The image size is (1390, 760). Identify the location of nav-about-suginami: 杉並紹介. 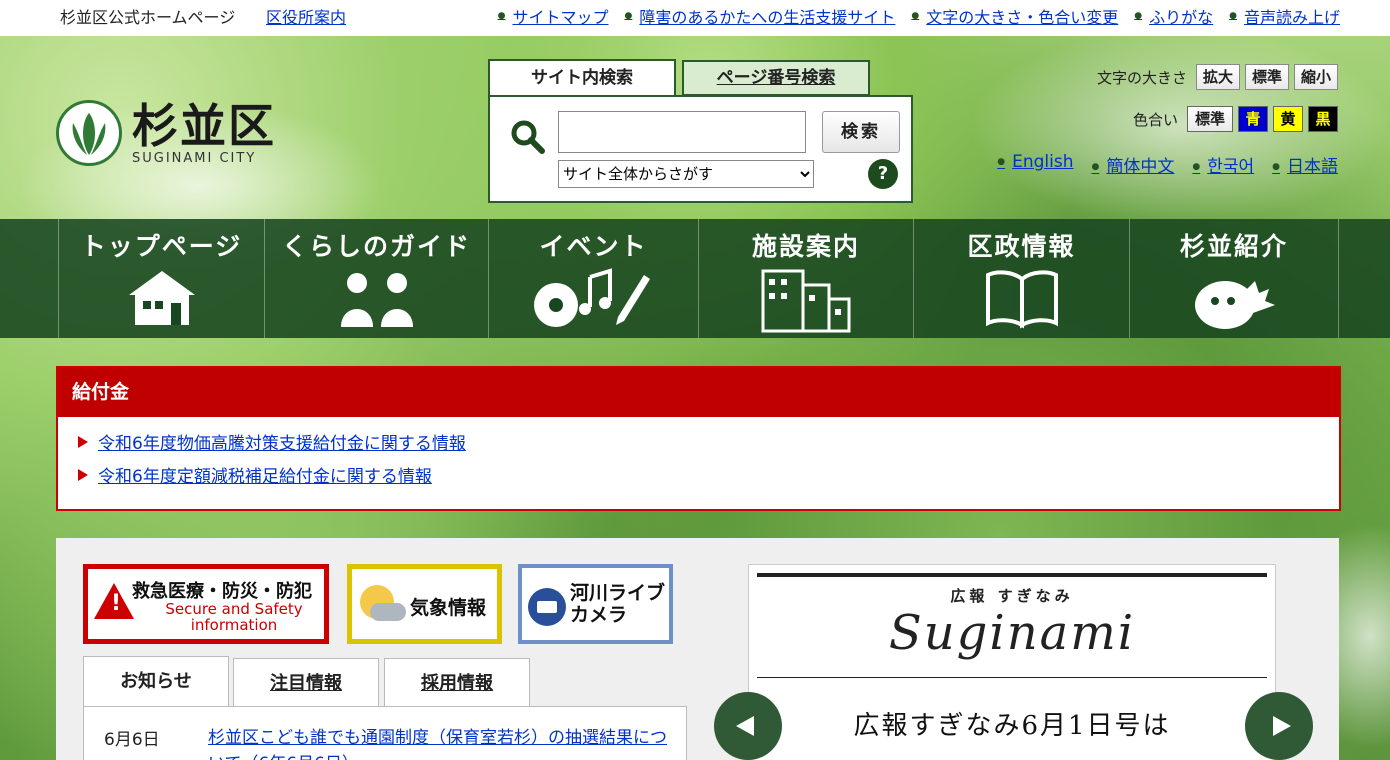
(1233, 278).